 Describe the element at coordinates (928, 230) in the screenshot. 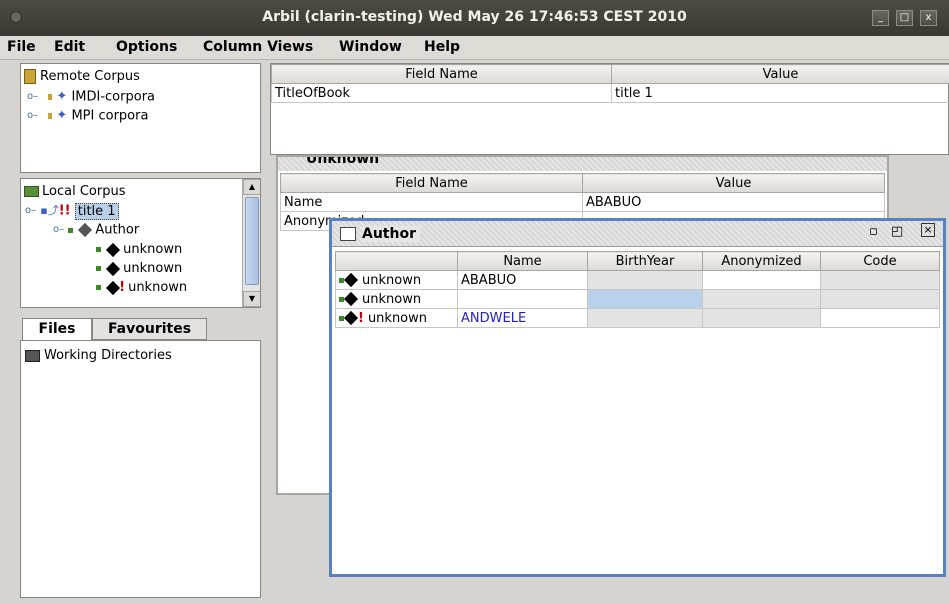

I see `close-icon: ×` at that location.